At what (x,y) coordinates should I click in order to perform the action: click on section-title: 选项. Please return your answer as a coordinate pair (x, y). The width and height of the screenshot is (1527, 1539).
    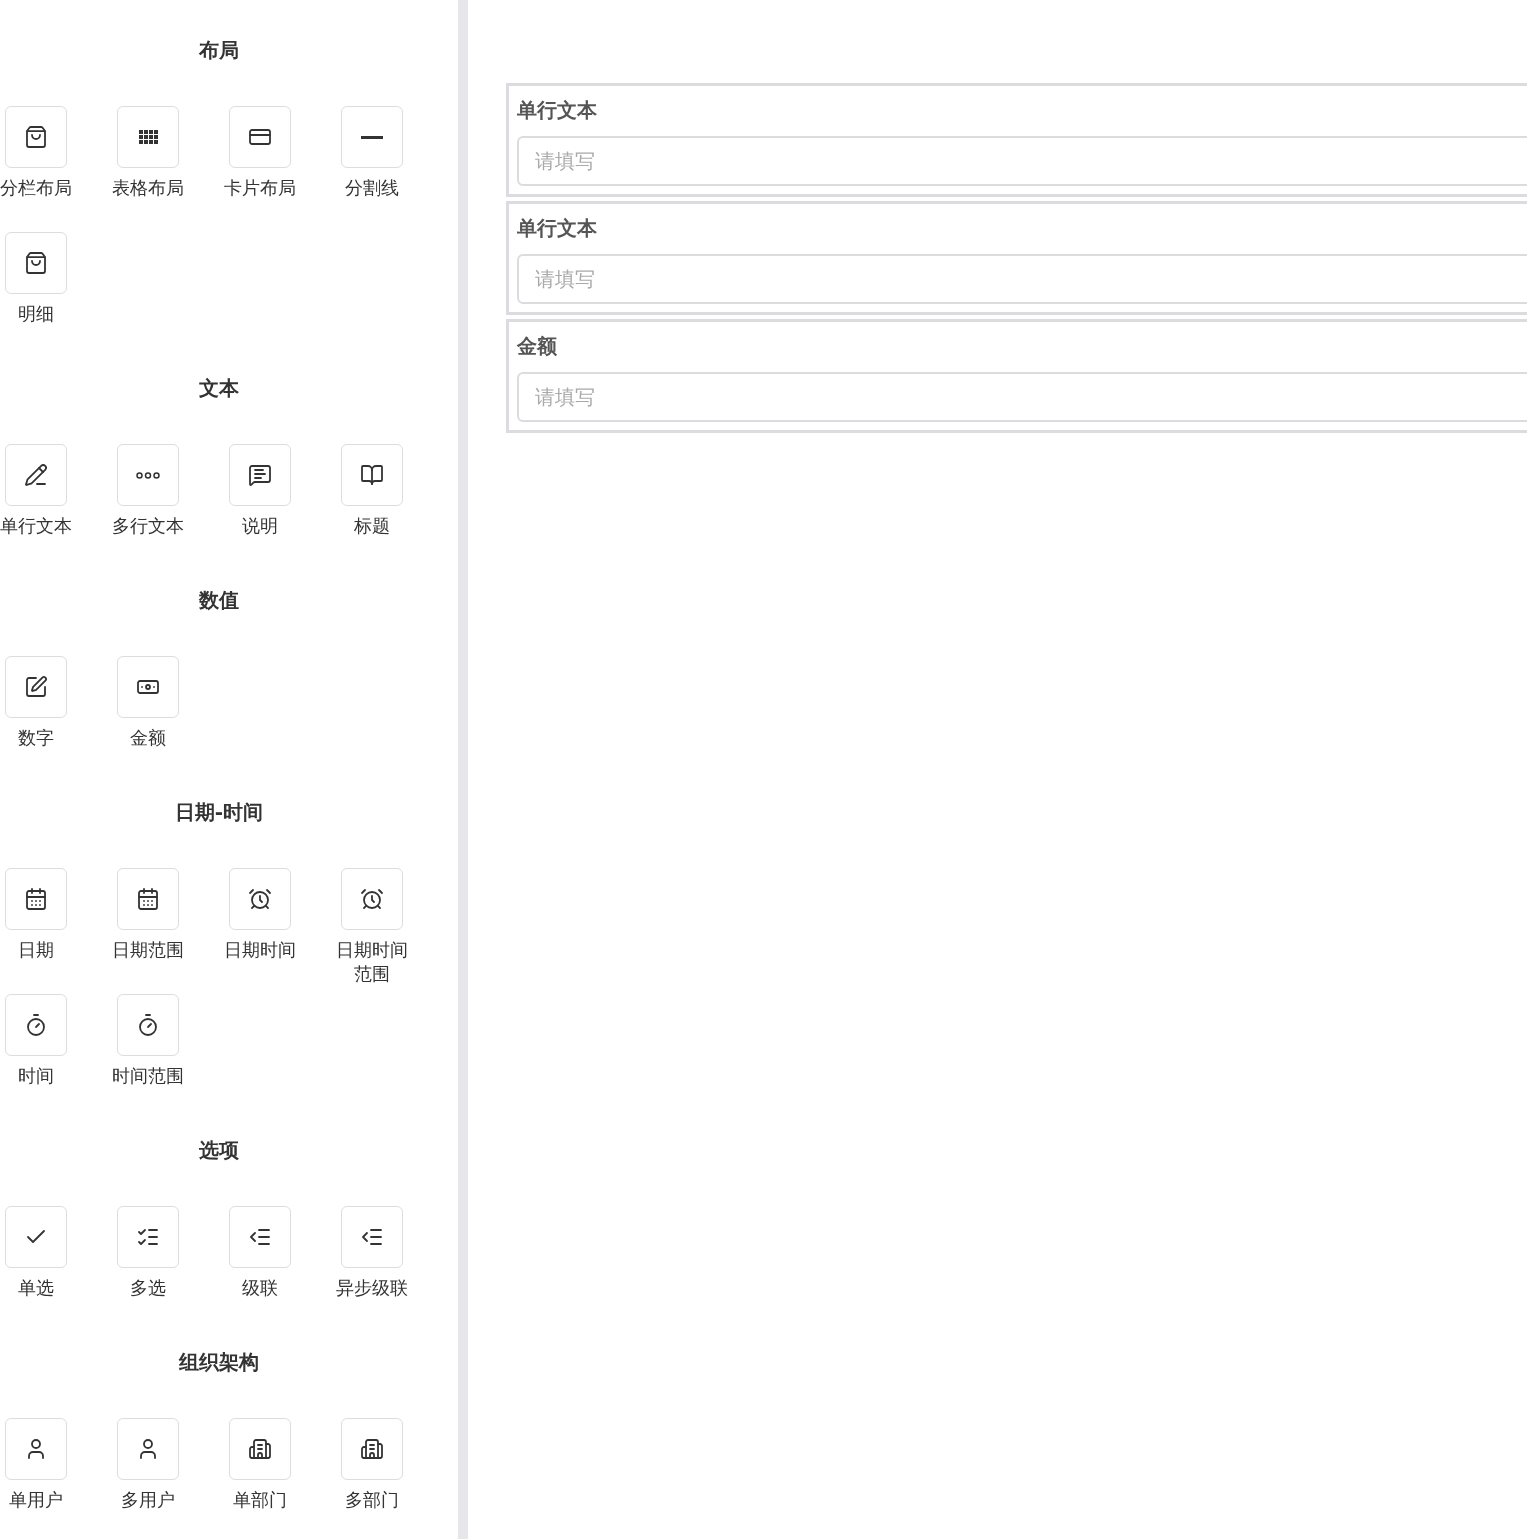
    Looking at the image, I should click on (219, 1150).